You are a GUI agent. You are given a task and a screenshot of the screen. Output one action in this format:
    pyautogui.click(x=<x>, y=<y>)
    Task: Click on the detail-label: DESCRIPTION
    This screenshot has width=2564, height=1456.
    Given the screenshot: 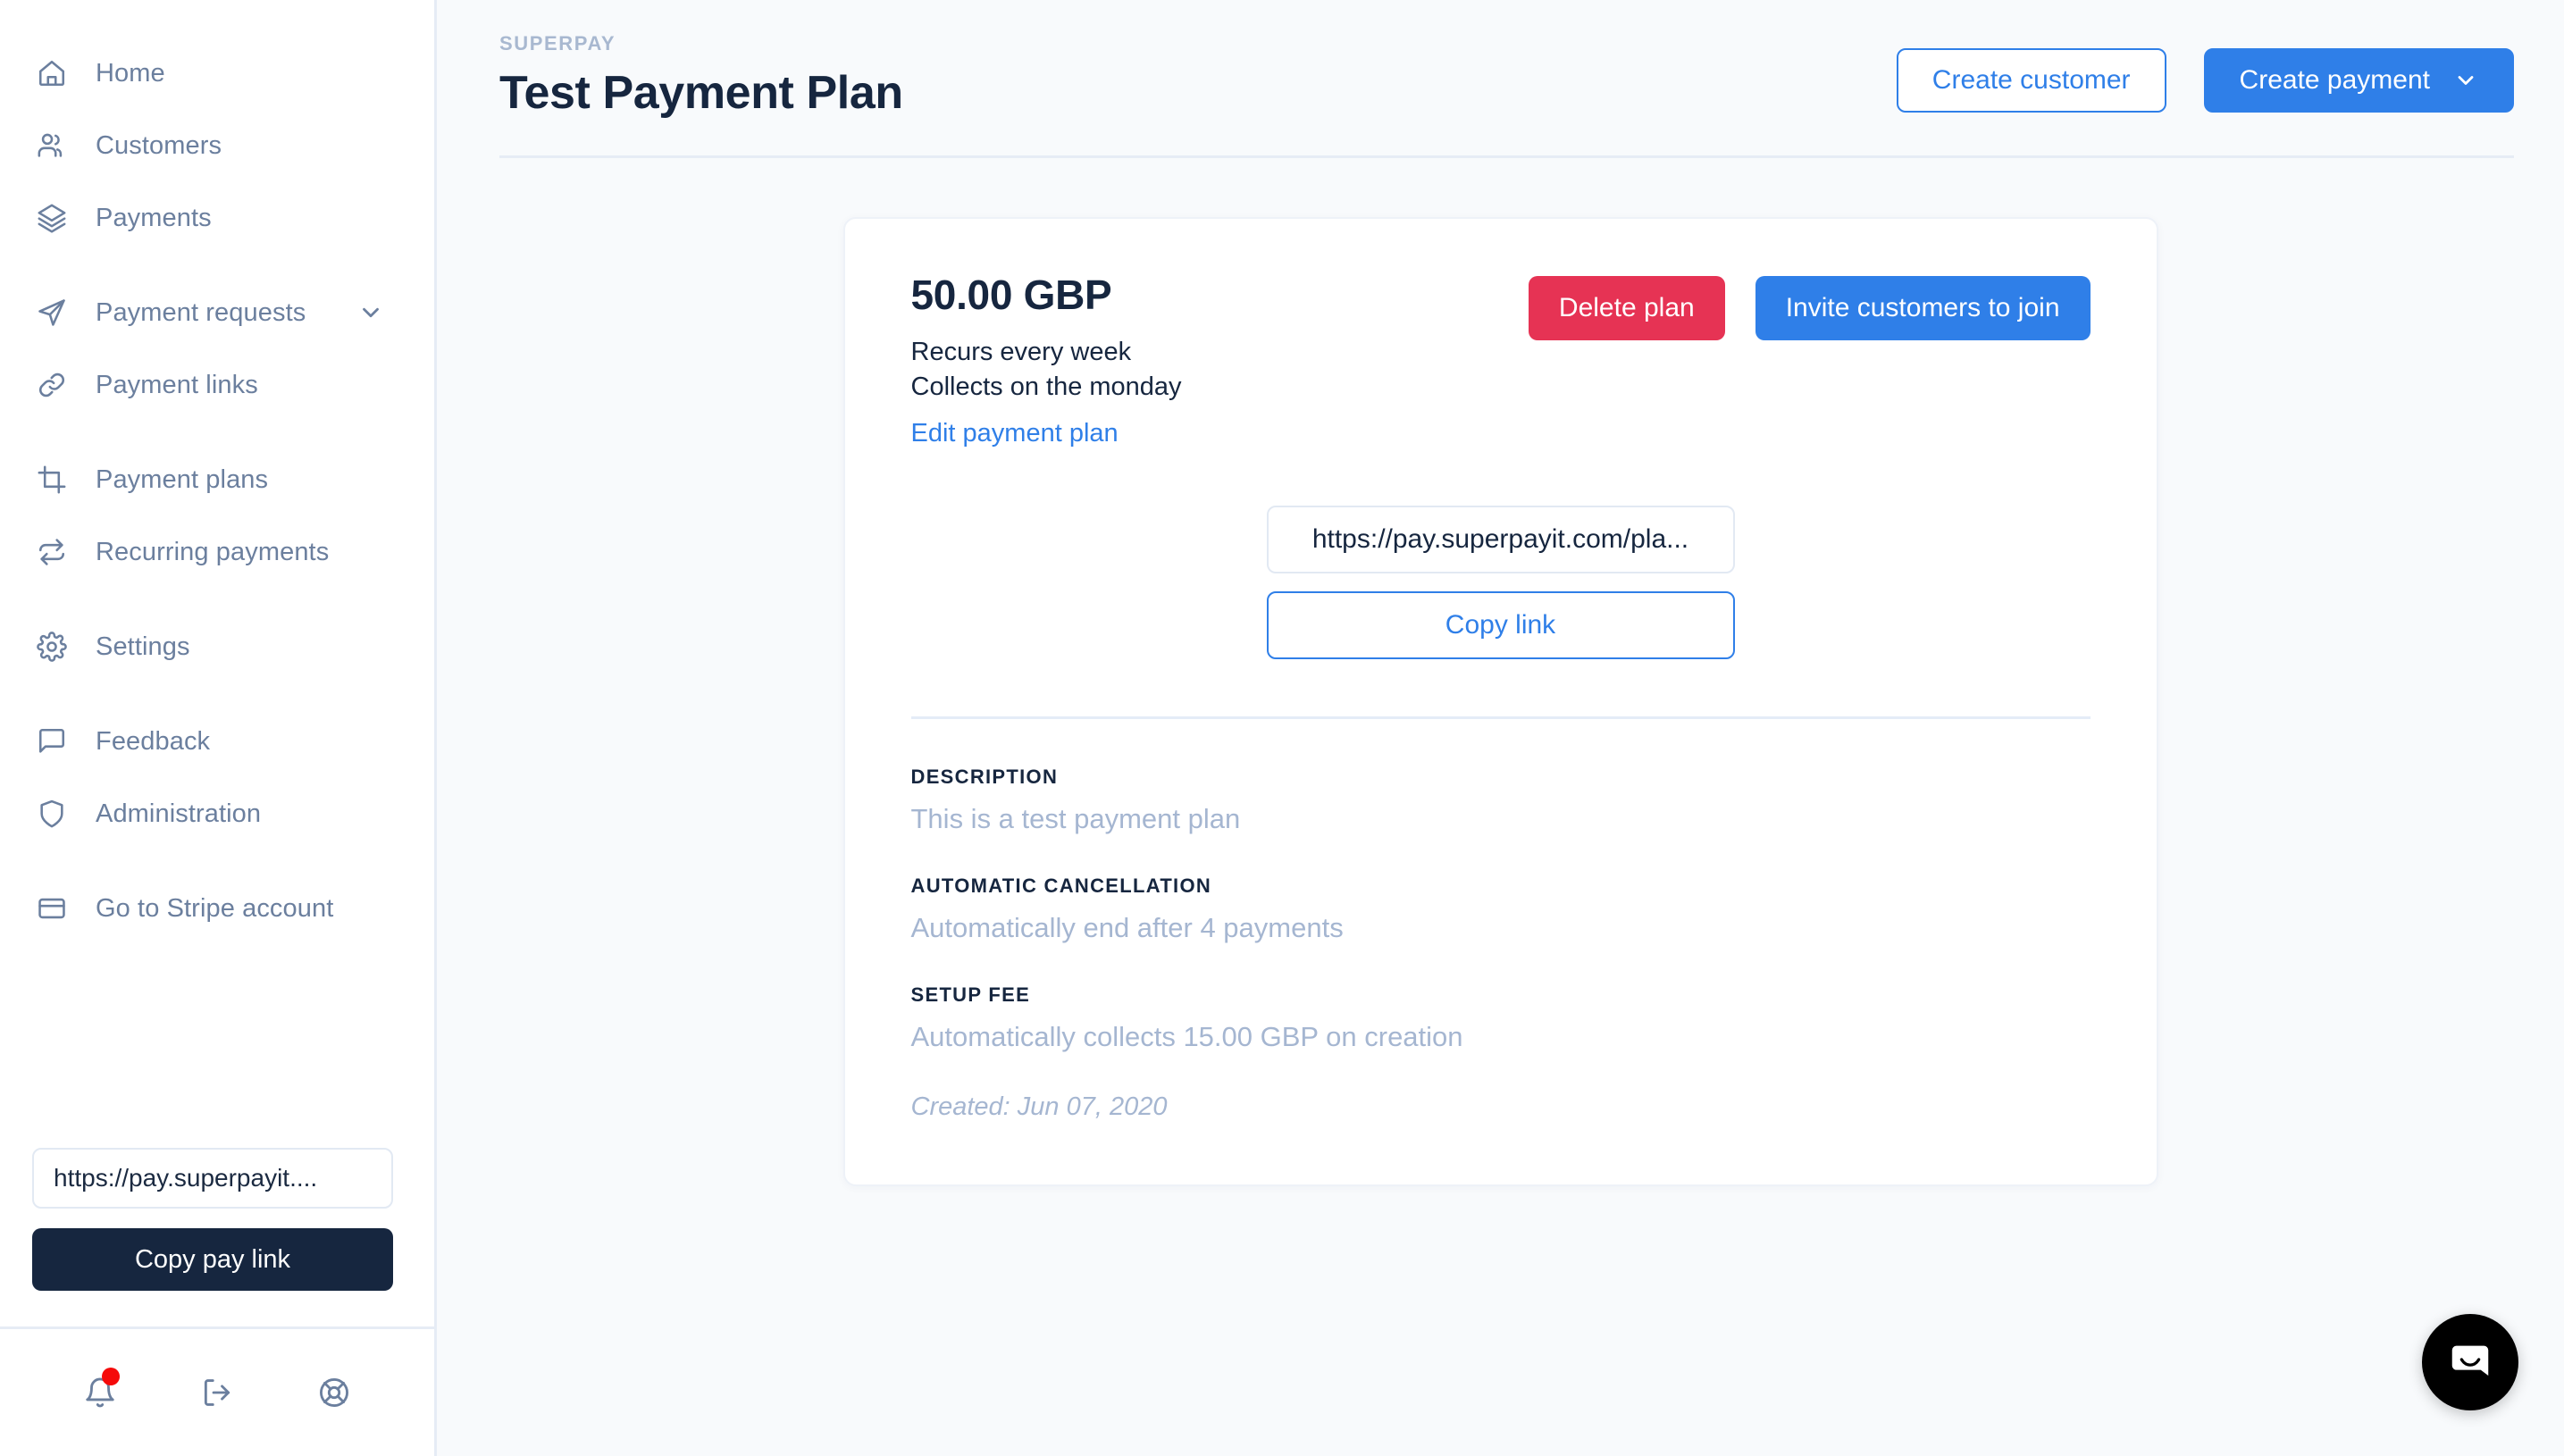 What is the action you would take?
    pyautogui.click(x=984, y=777)
    